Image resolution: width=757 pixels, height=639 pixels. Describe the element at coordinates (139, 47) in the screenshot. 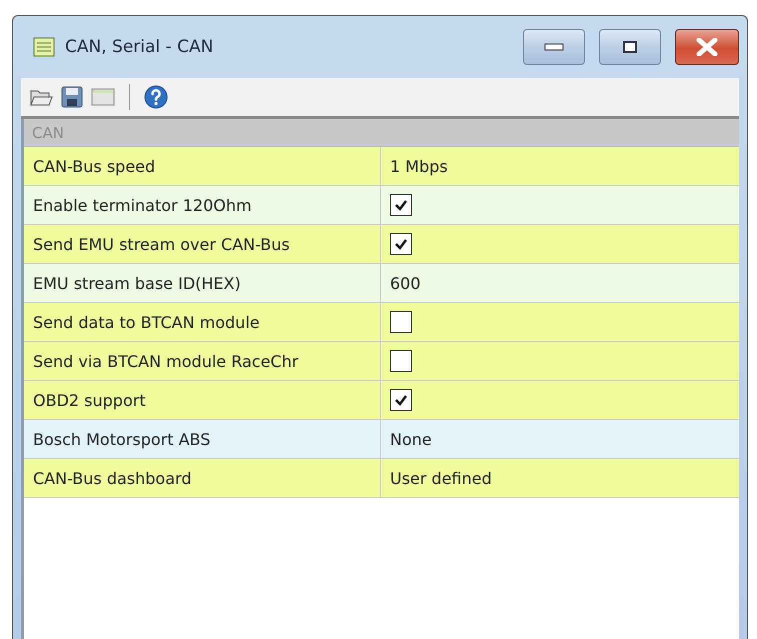

I see `window-title: CAN, Serial - CAN` at that location.